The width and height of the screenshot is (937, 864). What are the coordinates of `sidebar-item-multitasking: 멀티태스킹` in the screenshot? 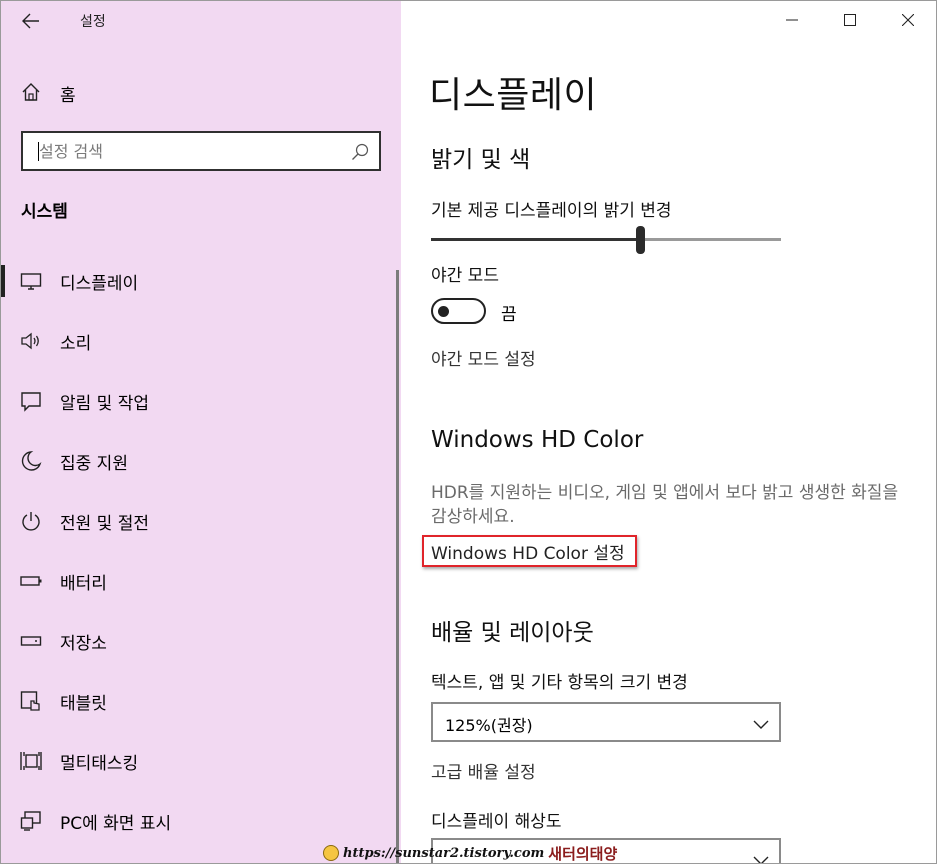 It's located at (200, 761).